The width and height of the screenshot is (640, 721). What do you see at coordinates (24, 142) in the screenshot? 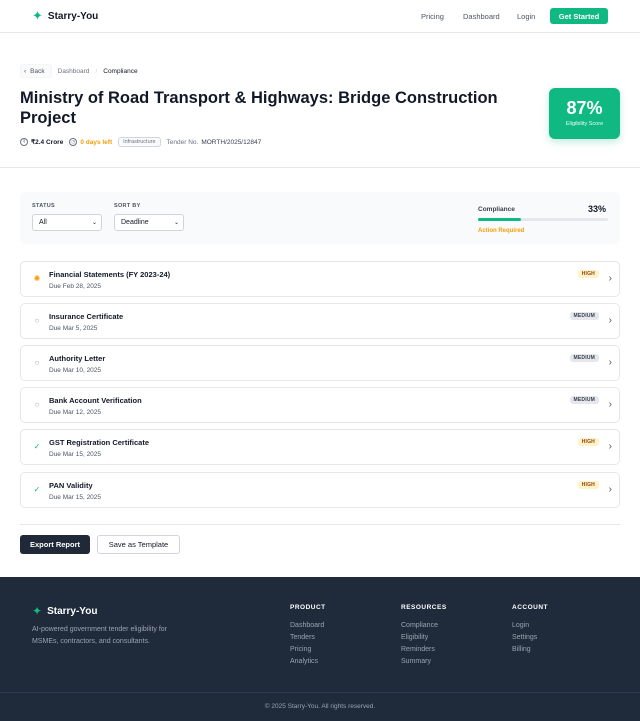
I see `rupee-icon: ₹` at bounding box center [24, 142].